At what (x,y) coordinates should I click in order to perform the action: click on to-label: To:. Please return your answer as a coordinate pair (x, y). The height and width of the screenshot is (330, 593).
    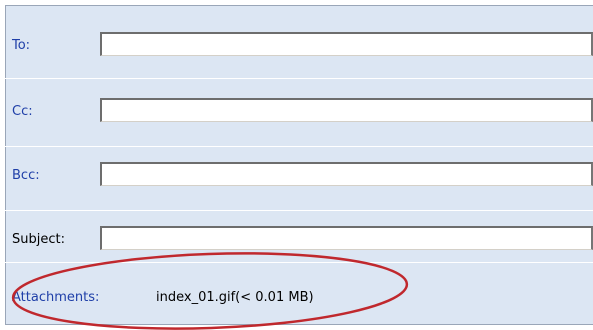
    Looking at the image, I should click on (21, 45).